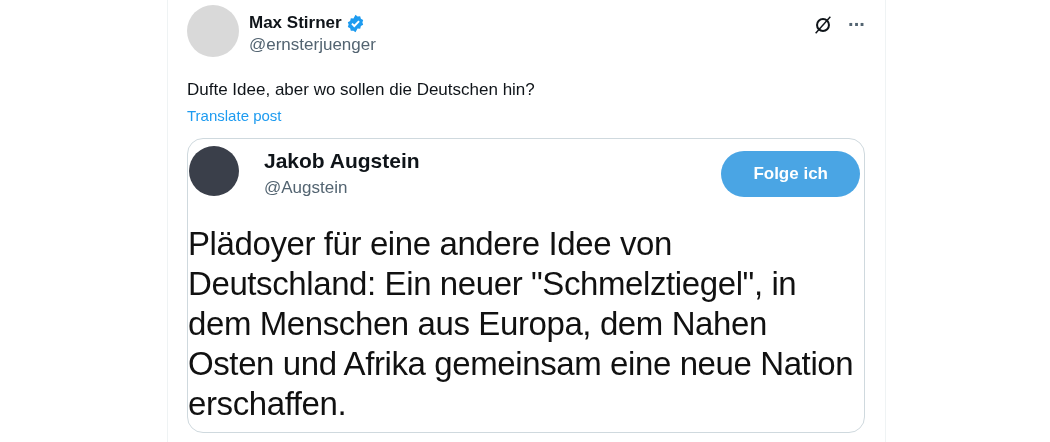 The image size is (1050, 442). I want to click on author-handle: @ernsterjuenger, so click(525, 45).